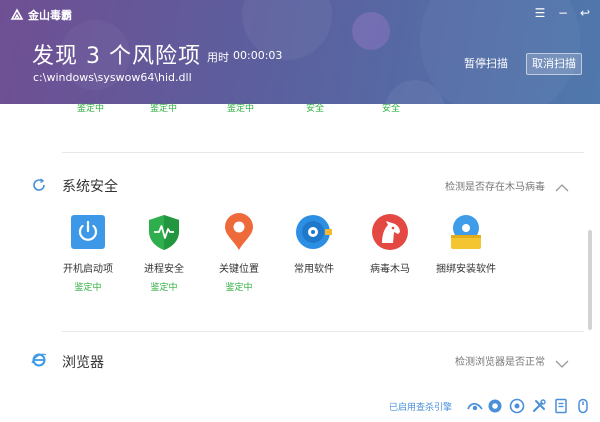 The height and width of the screenshot is (422, 600). What do you see at coordinates (239, 232) in the screenshot?
I see `location-pin-icon` at bounding box center [239, 232].